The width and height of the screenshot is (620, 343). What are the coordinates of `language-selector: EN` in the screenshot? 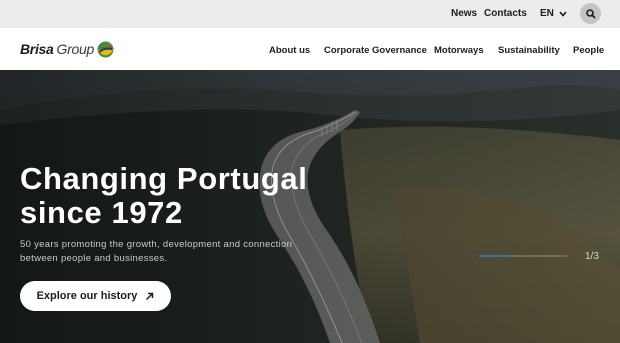 It's located at (553, 13).